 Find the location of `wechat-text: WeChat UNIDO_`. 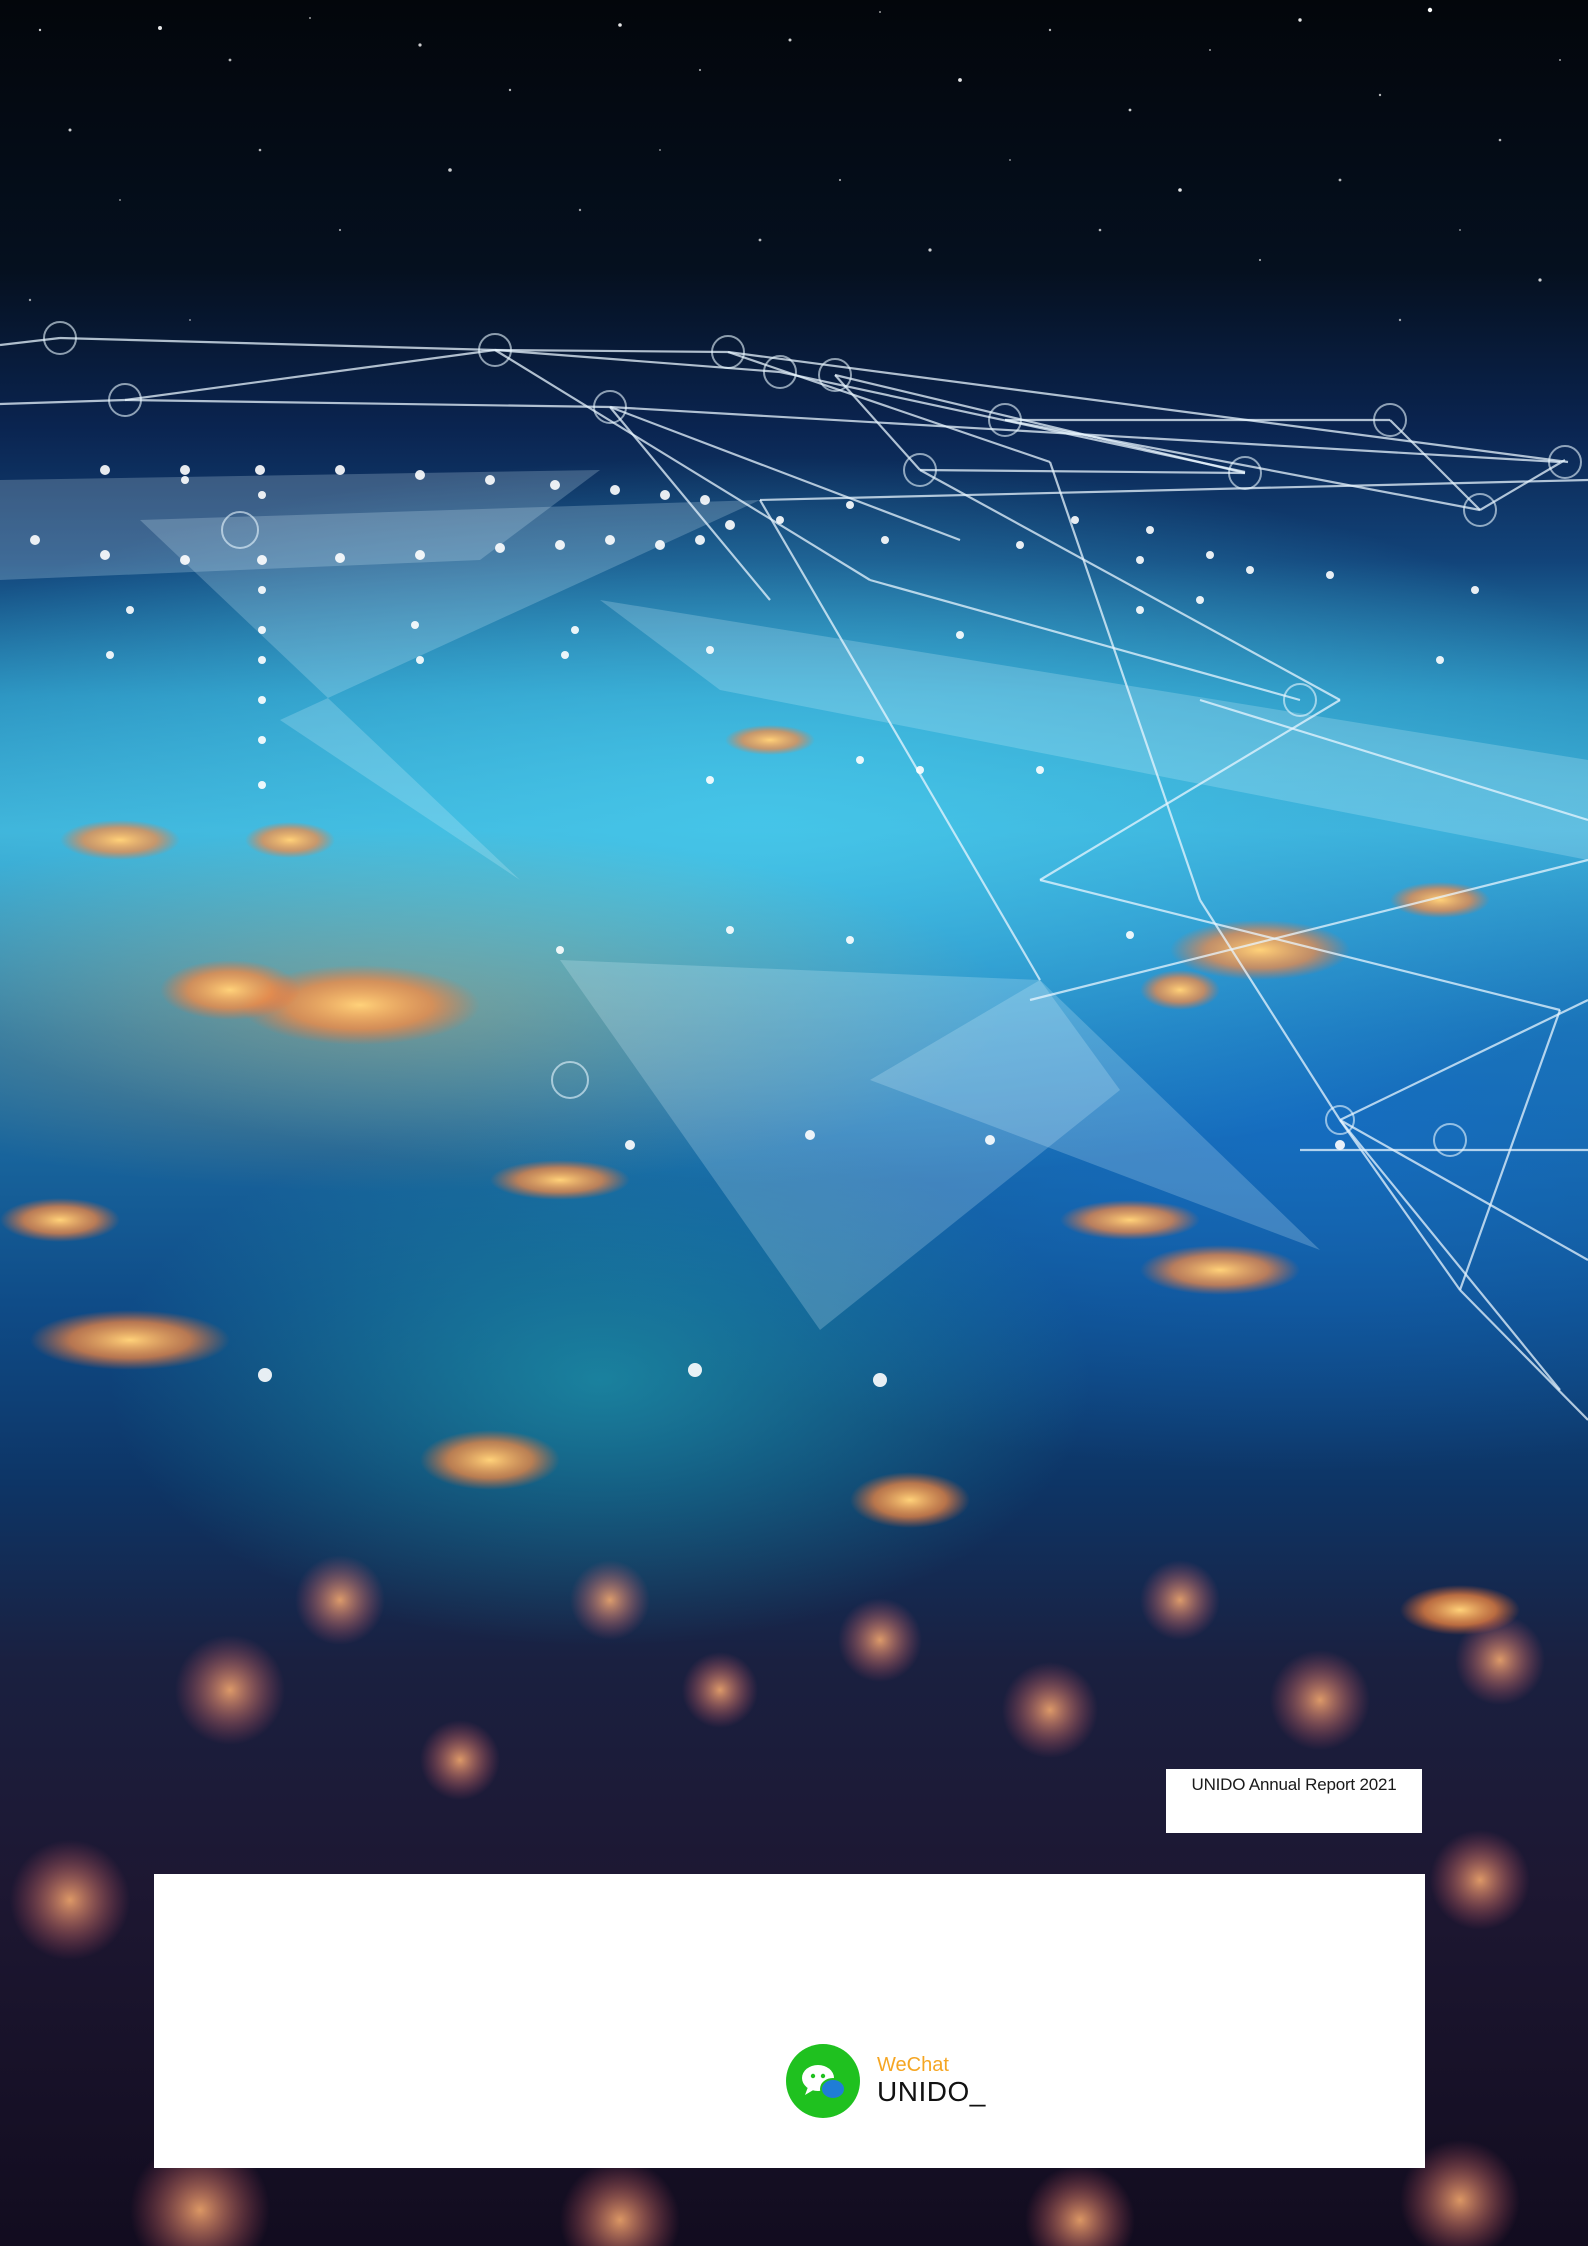

wechat-text: WeChat UNIDO_ is located at coordinates (931, 2081).